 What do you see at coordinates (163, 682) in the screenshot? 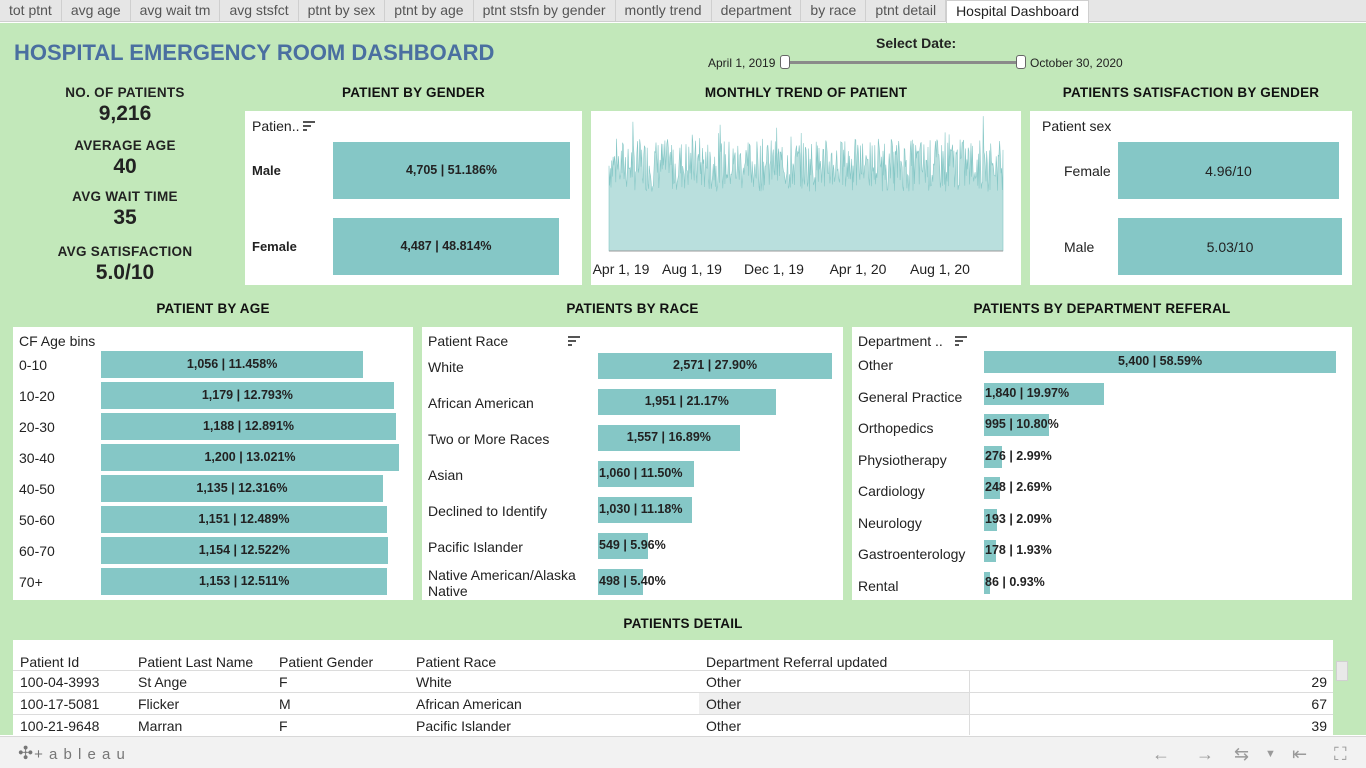
I see `table-cell: St Ange` at bounding box center [163, 682].